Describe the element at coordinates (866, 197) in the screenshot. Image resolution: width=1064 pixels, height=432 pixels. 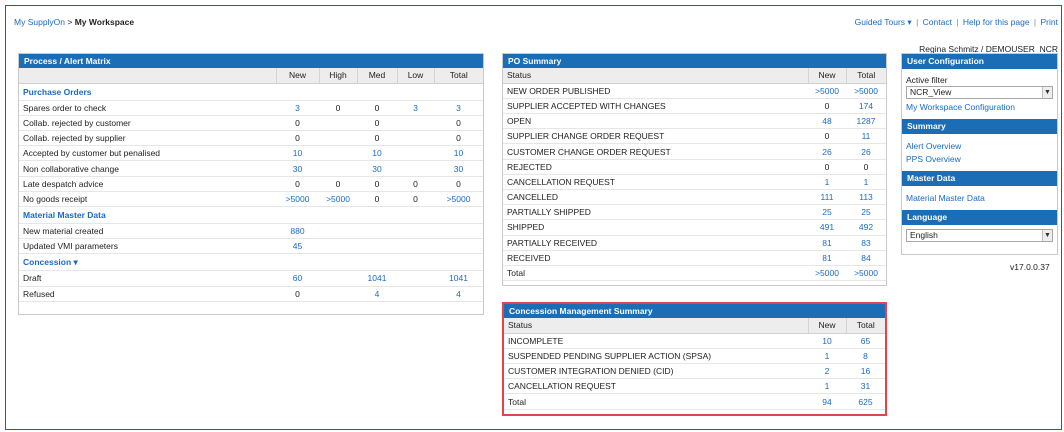
I see `count-link: 113` at that location.